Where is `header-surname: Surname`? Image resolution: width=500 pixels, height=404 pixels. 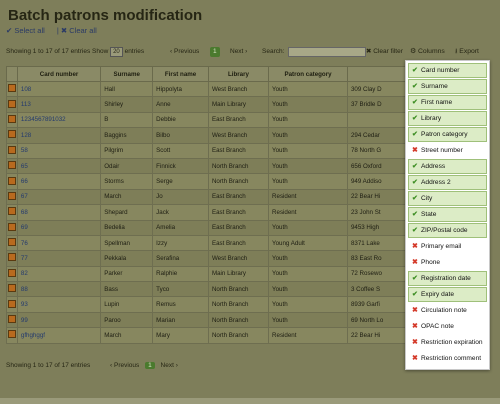
header-surname: Surname is located at coordinates (127, 74).